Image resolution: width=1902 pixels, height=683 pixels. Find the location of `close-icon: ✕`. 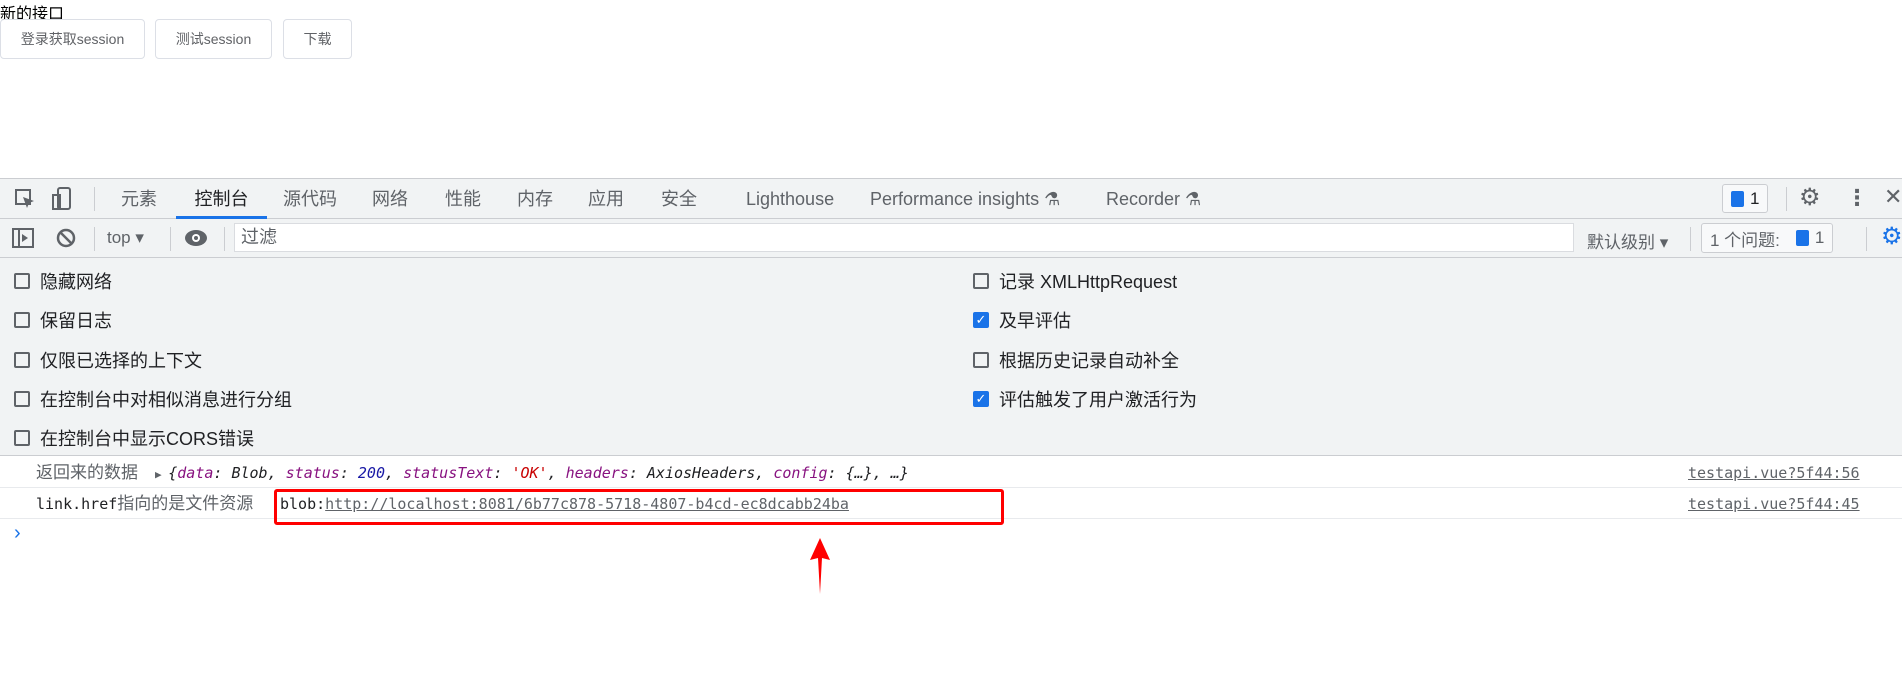

close-icon: ✕ is located at coordinates (1893, 197).